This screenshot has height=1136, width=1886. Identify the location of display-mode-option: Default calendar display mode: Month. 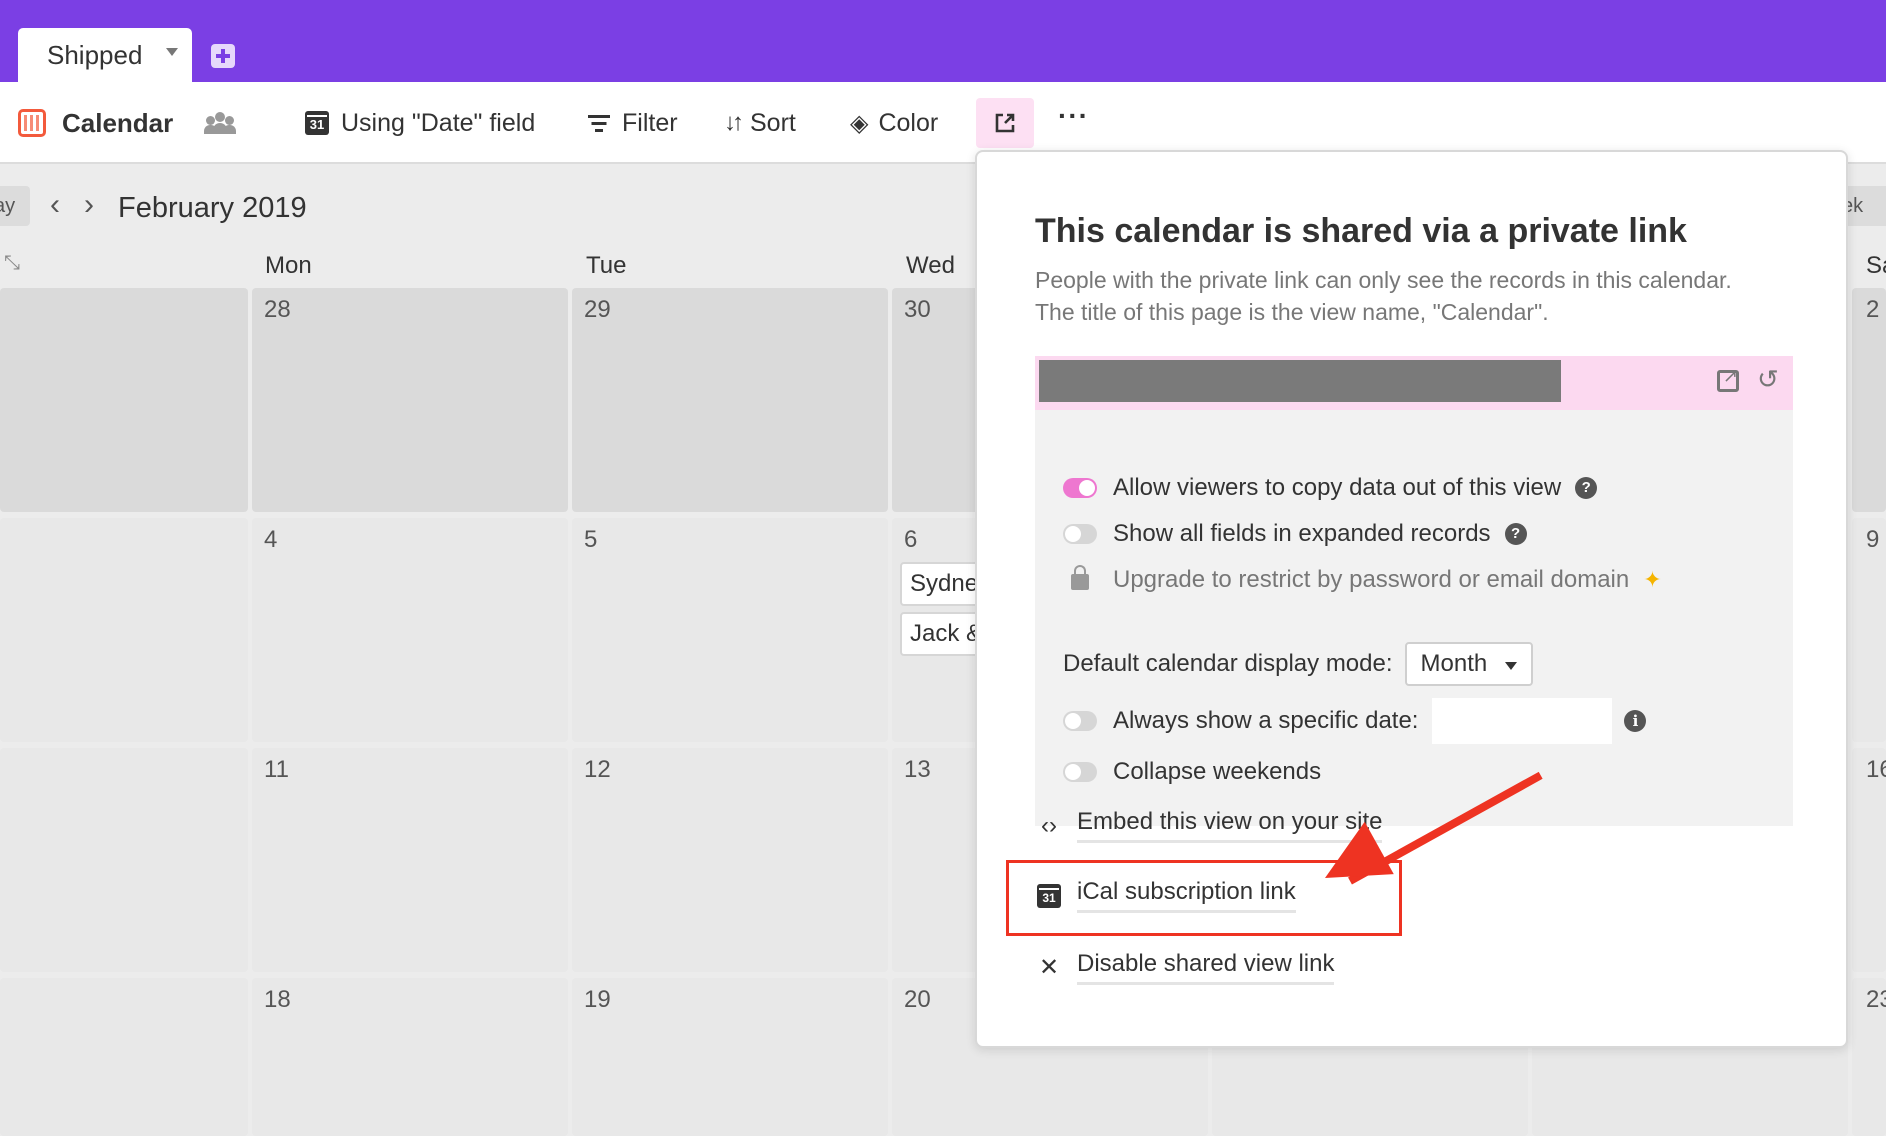
(1298, 664).